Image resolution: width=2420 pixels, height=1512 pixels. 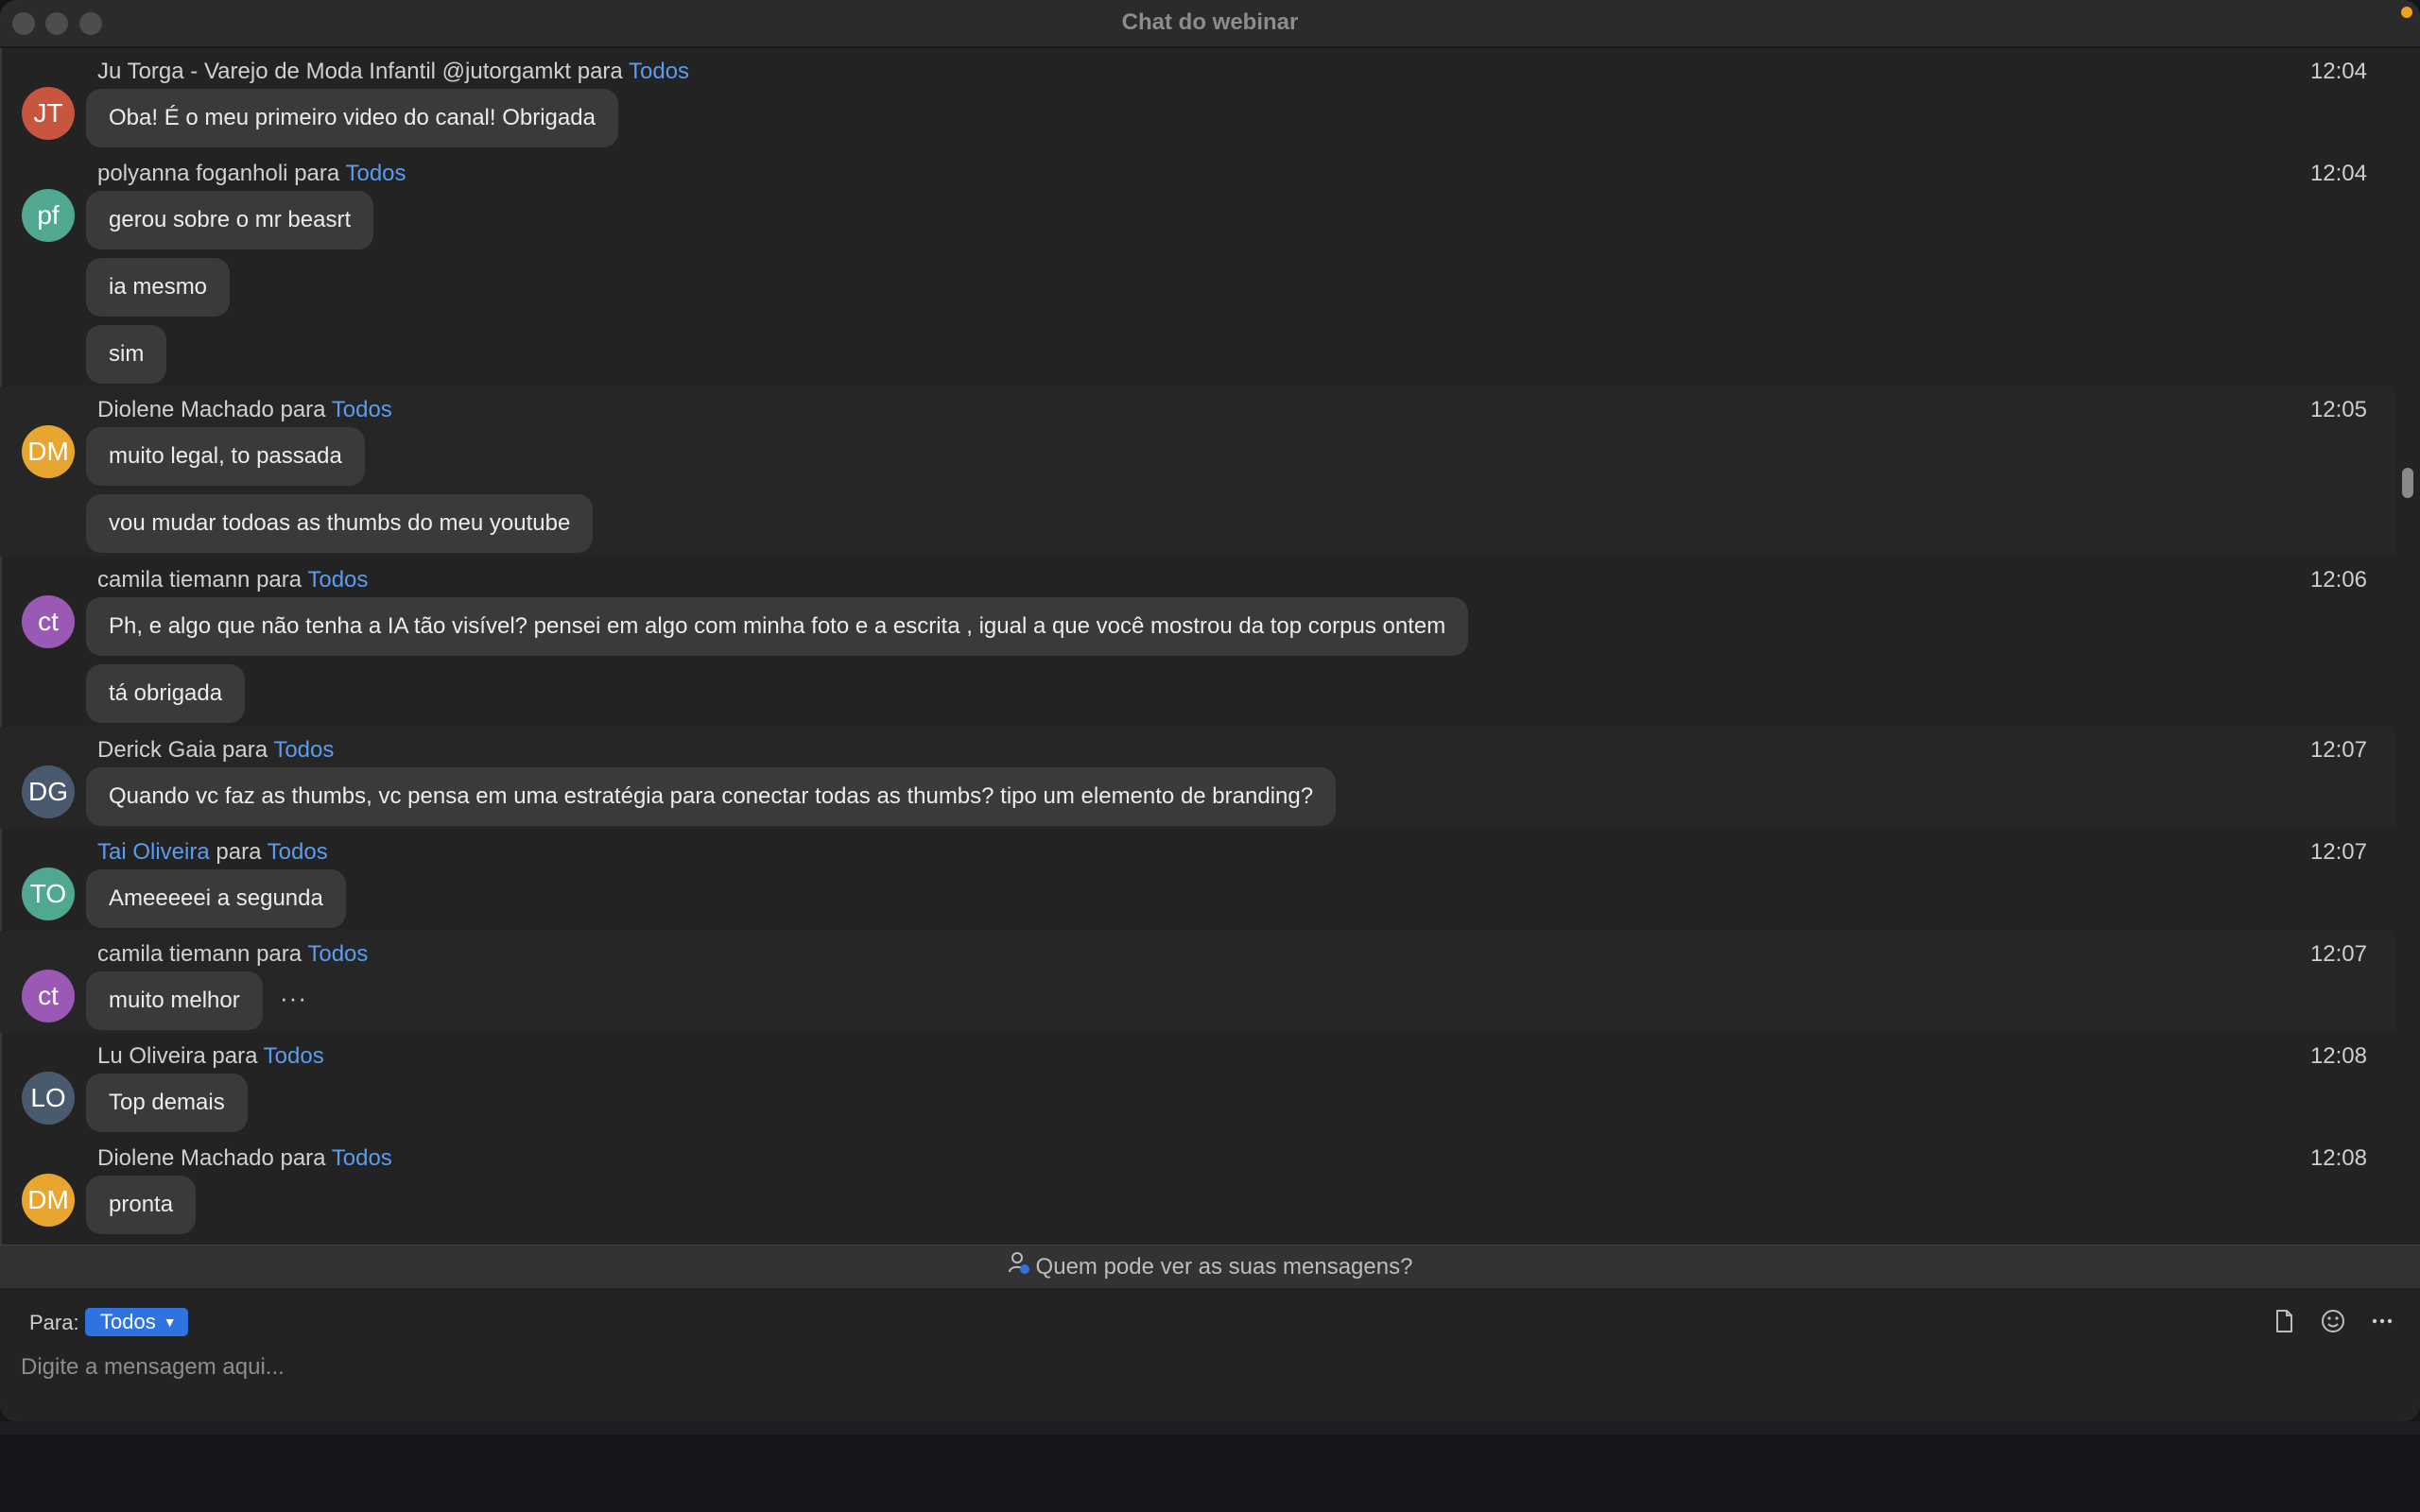 I want to click on sender-line: Tai Oliveira para Todos, so click(x=212, y=852).